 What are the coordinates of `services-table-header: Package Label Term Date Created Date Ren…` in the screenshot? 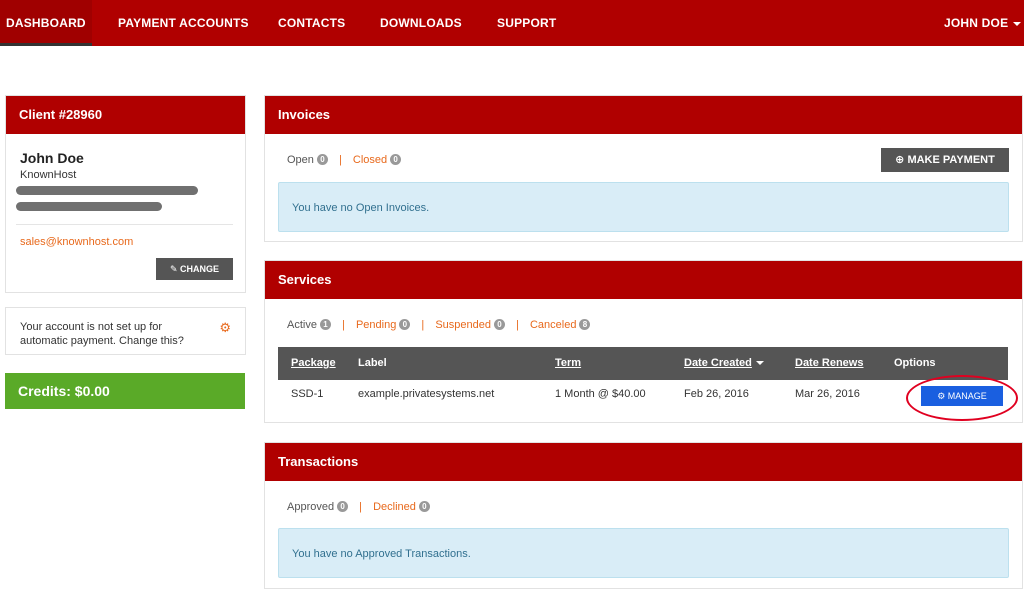 It's located at (643, 363).